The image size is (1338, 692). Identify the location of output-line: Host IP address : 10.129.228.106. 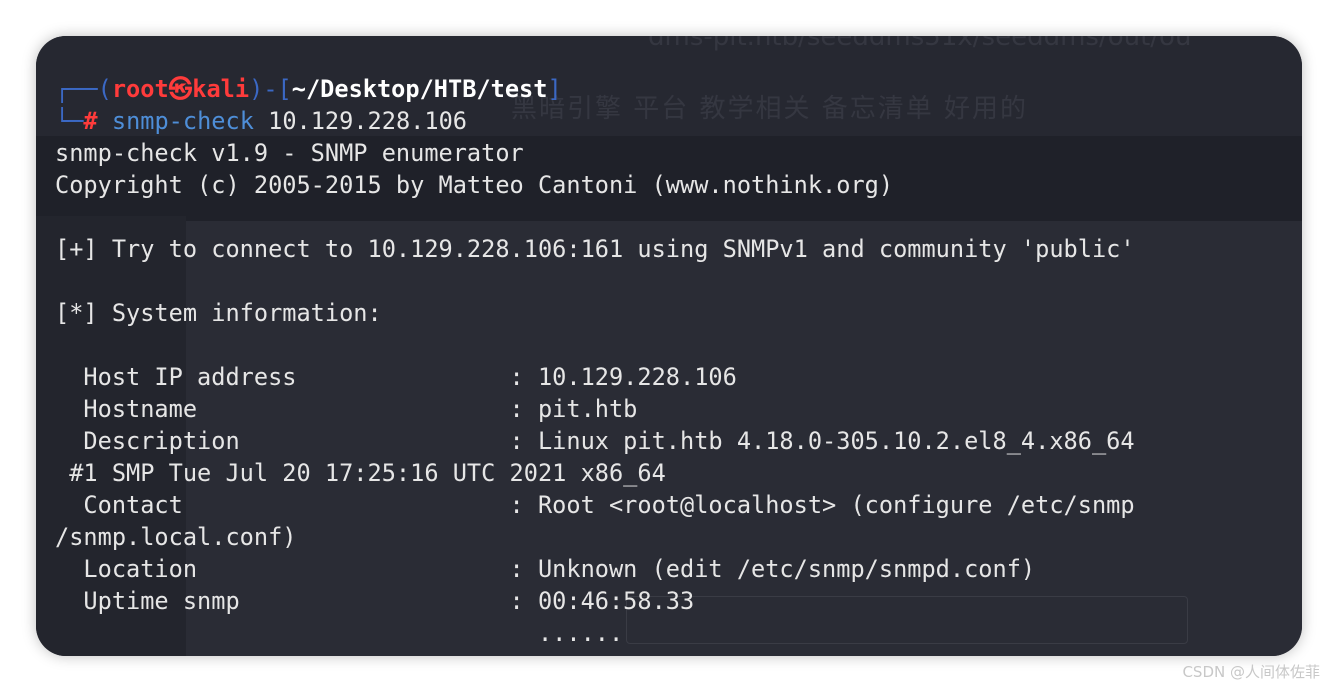
(396, 377).